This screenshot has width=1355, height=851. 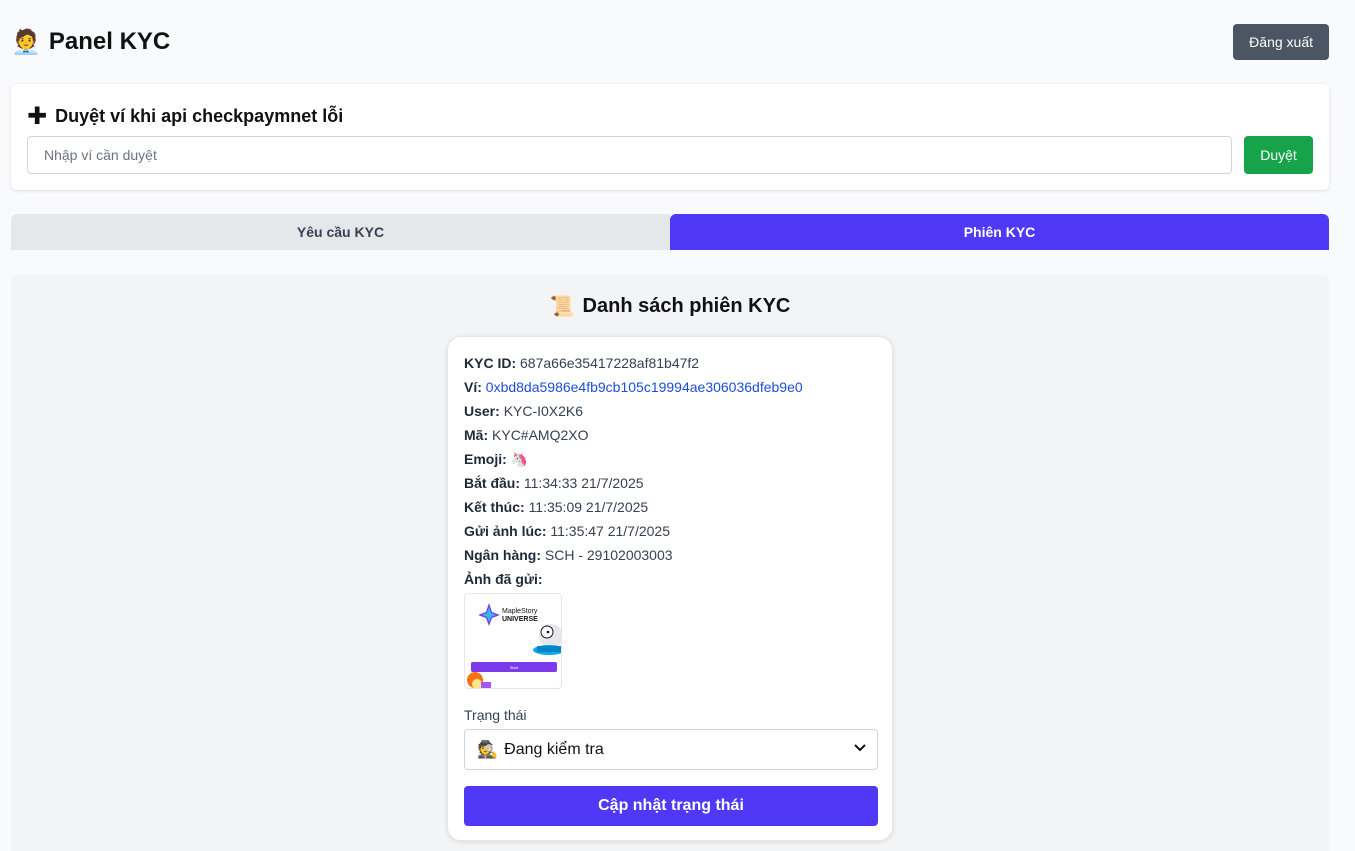 What do you see at coordinates (502, 555) in the screenshot?
I see `bank-label: Ngân hàng:` at bounding box center [502, 555].